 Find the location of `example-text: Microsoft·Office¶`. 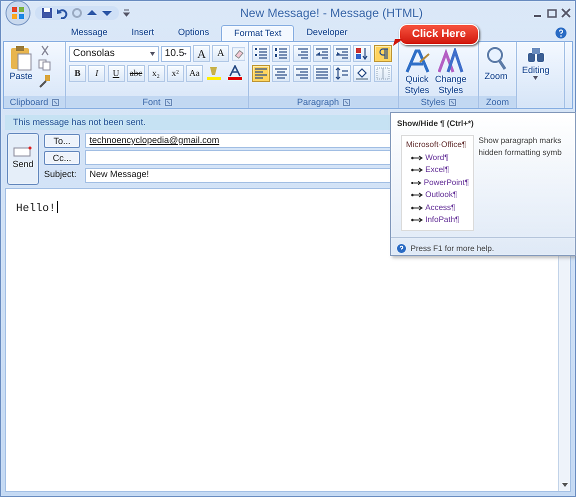

example-text: Microsoft·Office¶ is located at coordinates (437, 145).